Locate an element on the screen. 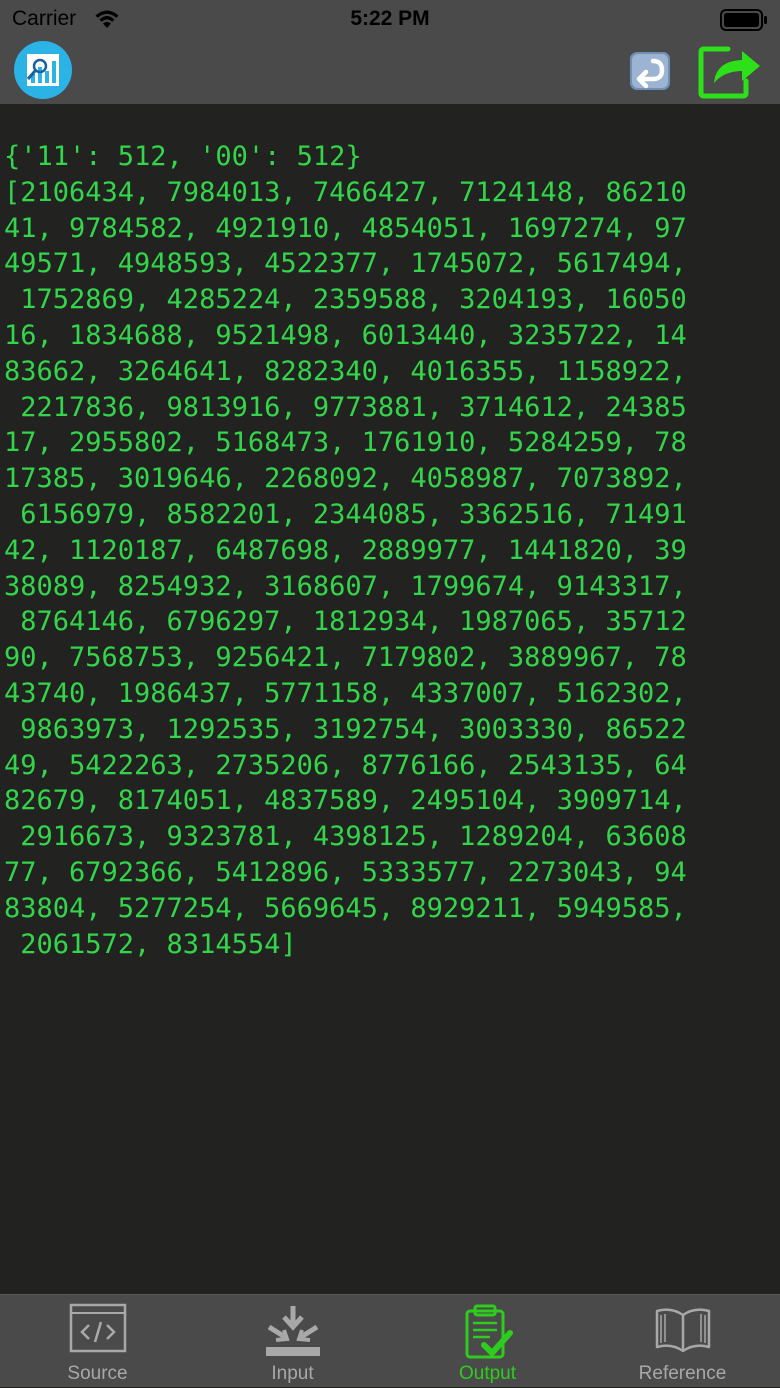 This screenshot has height=1388, width=780. tab-label: Output is located at coordinates (487, 1373).